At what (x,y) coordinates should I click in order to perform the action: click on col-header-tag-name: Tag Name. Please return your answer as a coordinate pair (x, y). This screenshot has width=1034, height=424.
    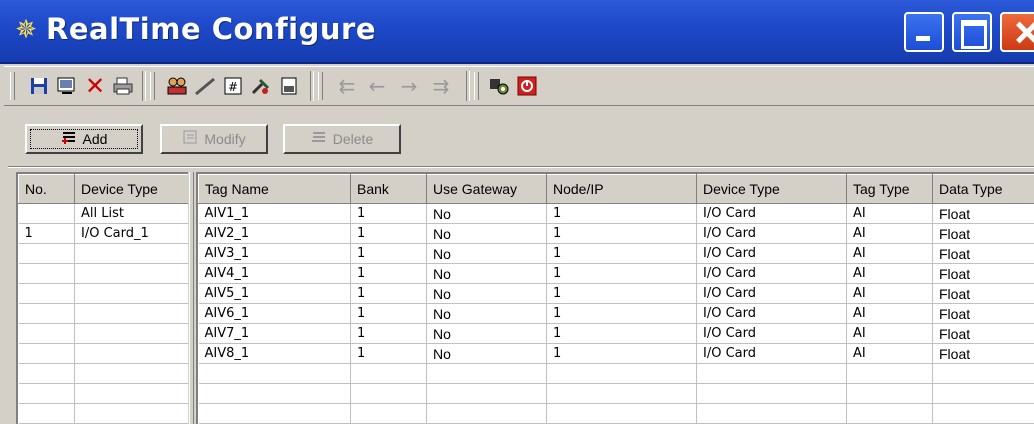
    Looking at the image, I should click on (274, 189).